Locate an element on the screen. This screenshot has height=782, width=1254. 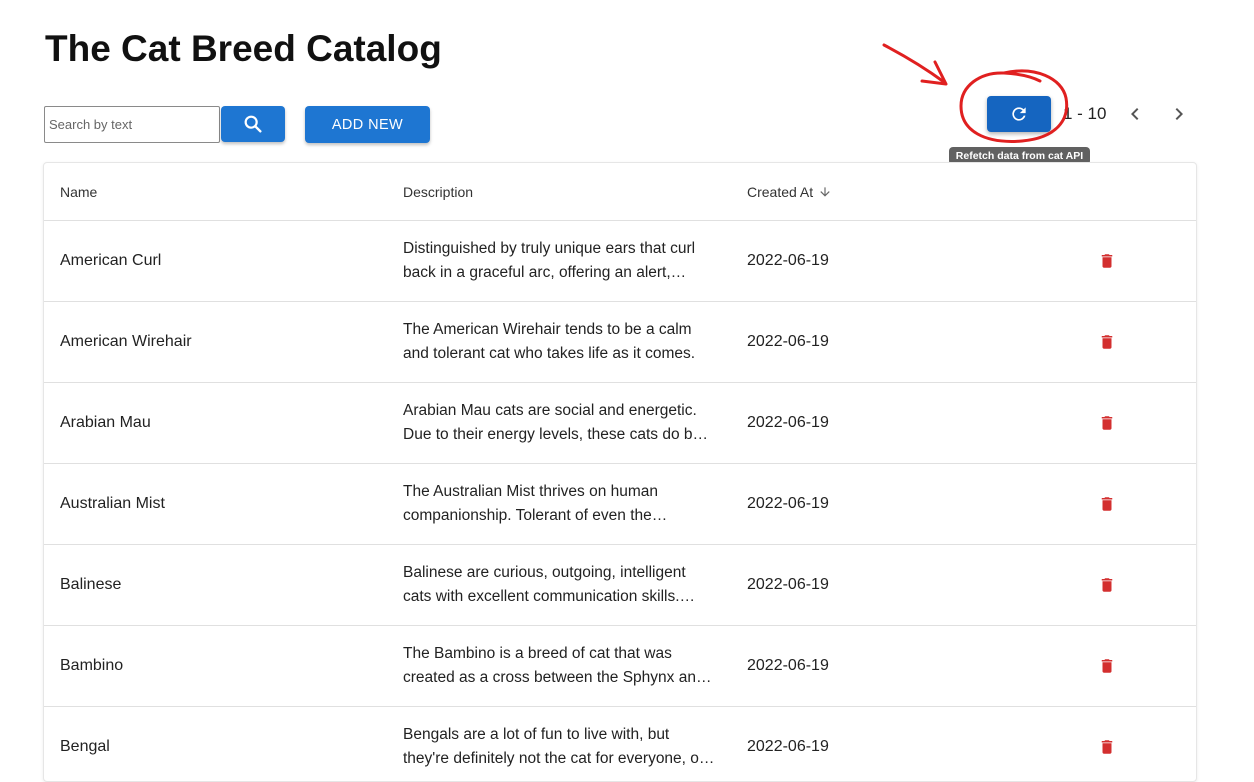
breed-name: Bengal is located at coordinates (85, 746).